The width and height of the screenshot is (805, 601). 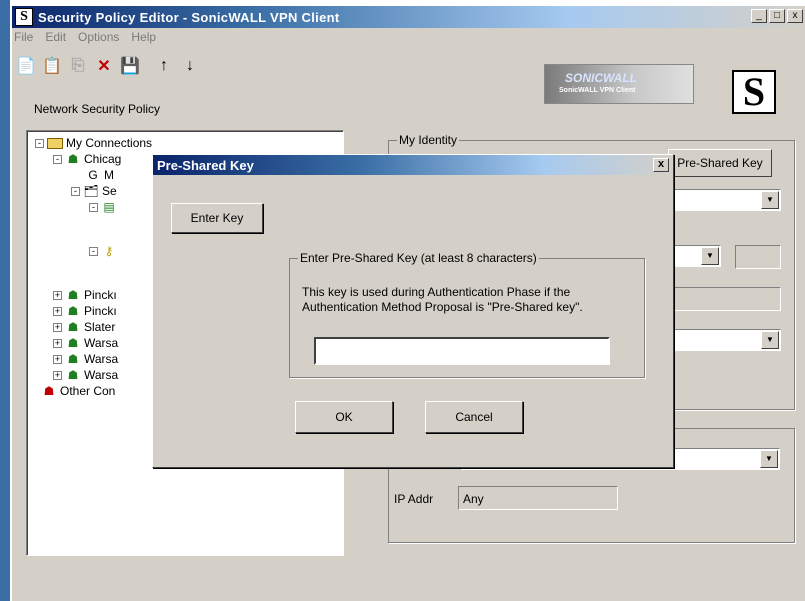 What do you see at coordinates (55, 143) in the screenshot?
I see `folder-icon` at bounding box center [55, 143].